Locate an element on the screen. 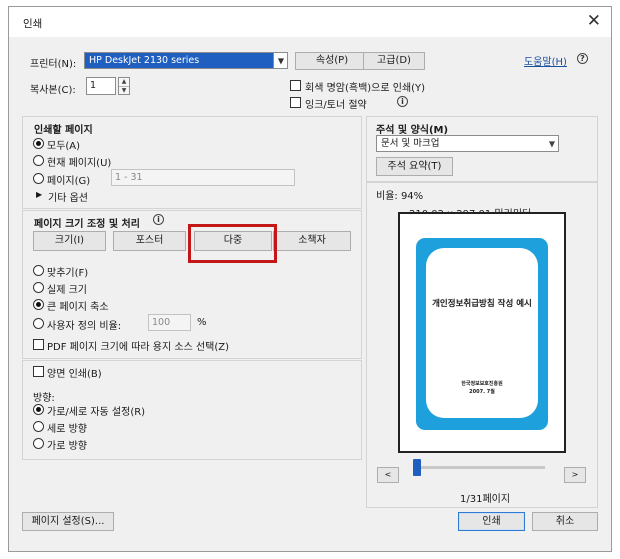  copies-label: 복사본(C): is located at coordinates (53, 90).